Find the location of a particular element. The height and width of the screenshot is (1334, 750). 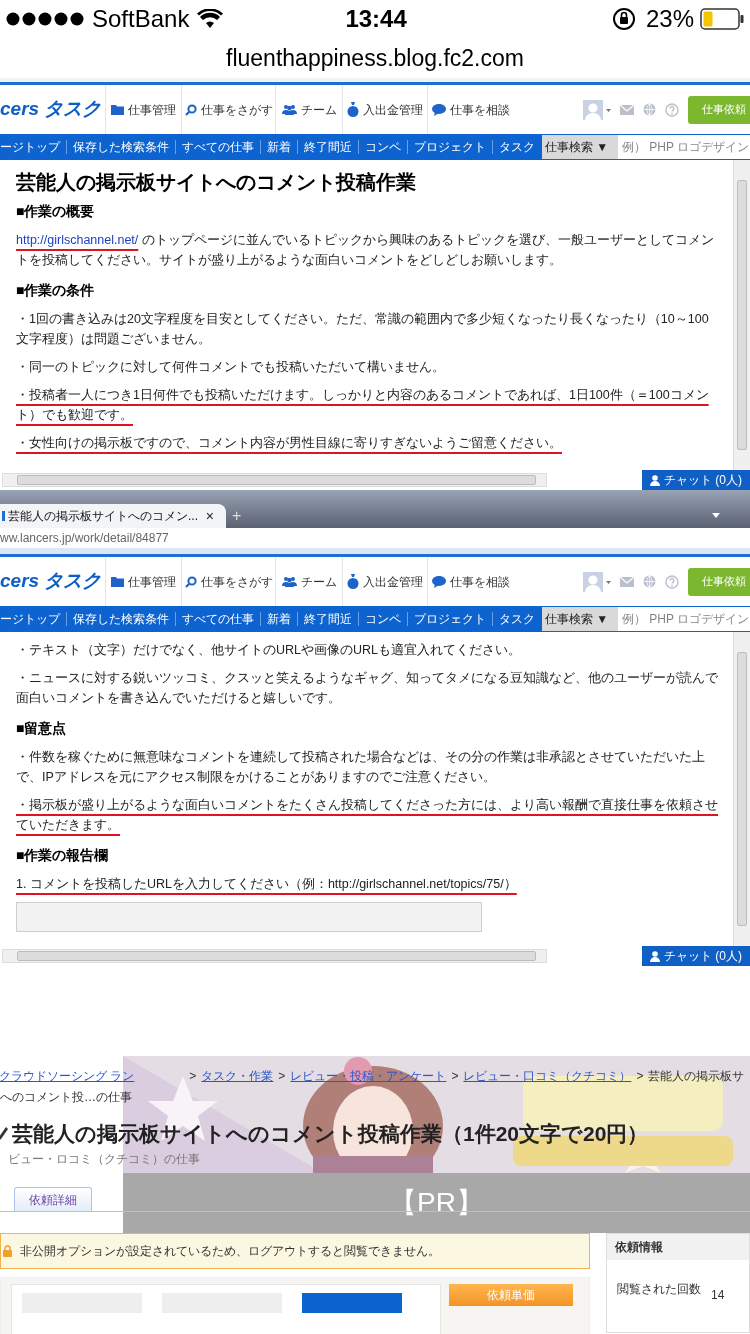

url-input-field is located at coordinates (249, 917).